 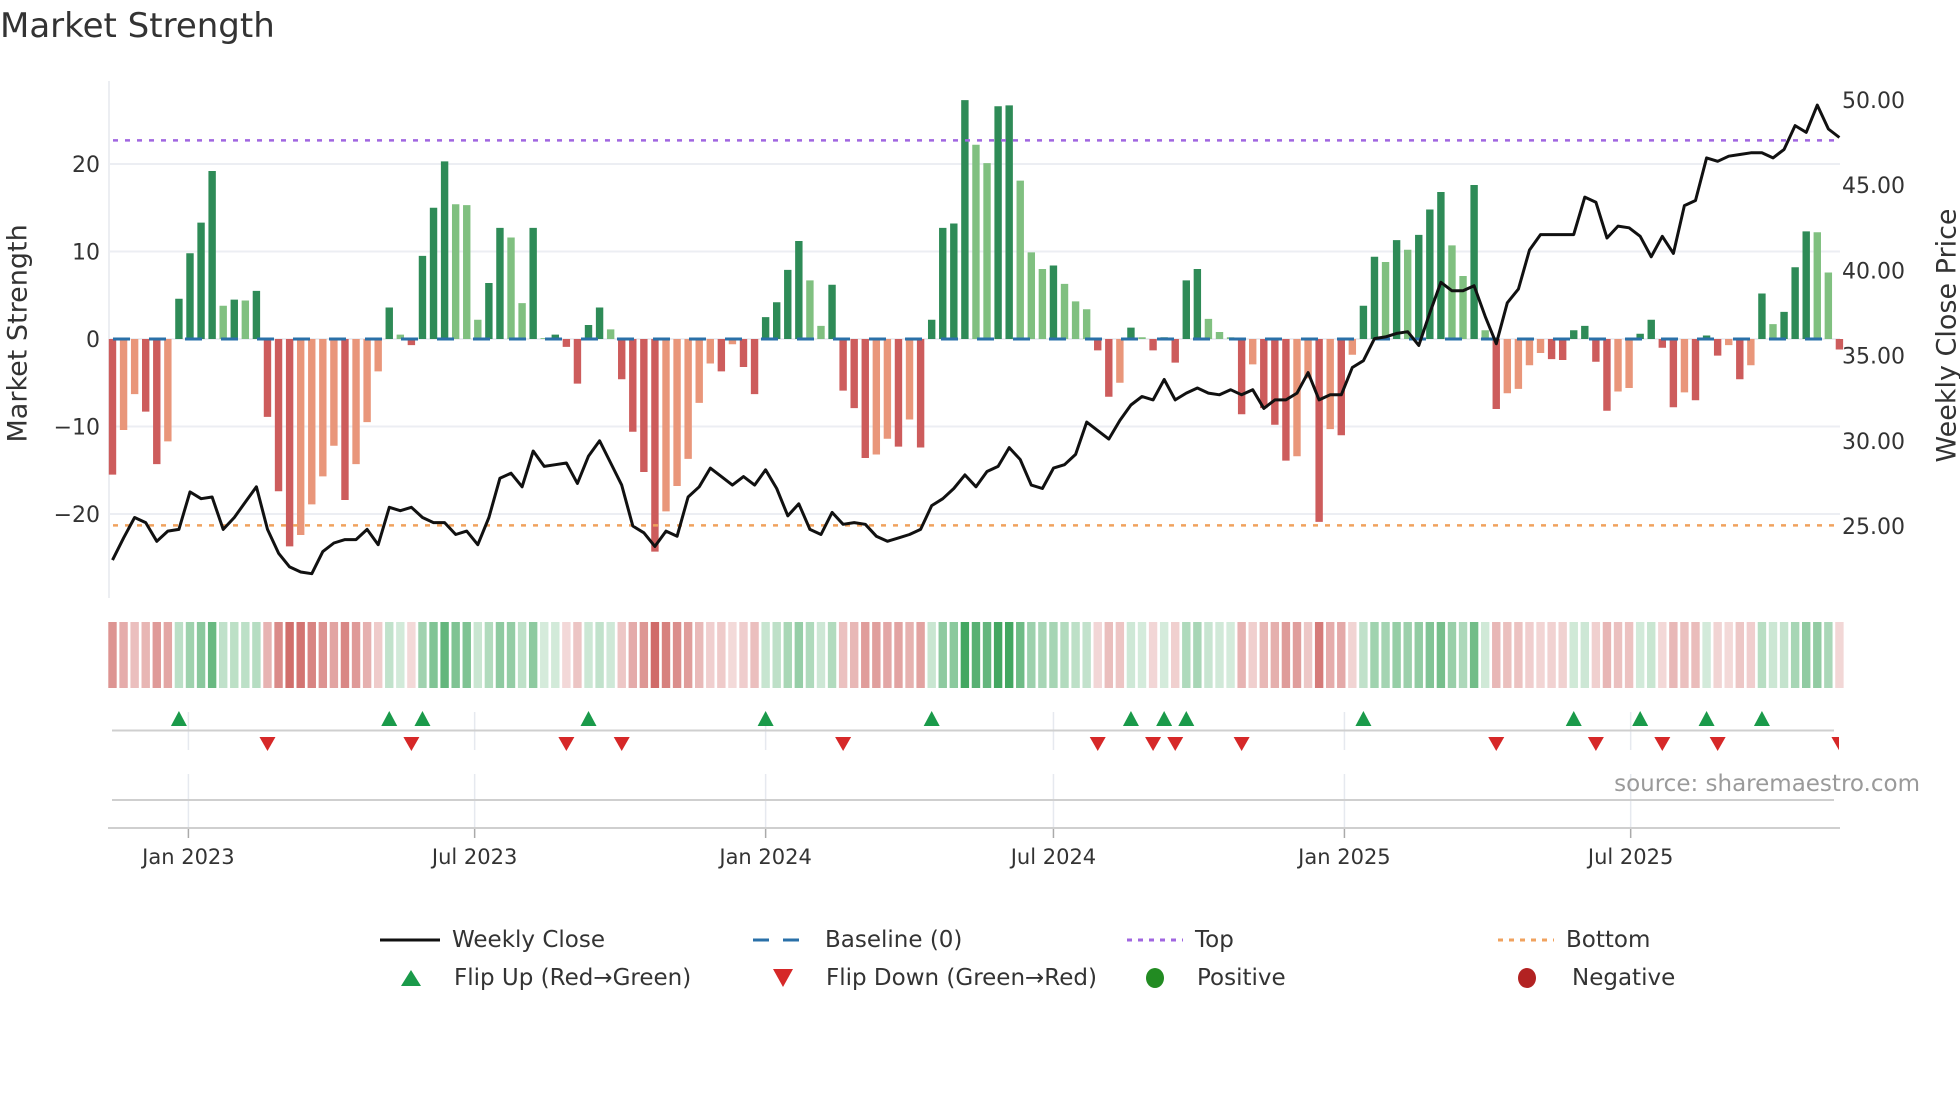 What do you see at coordinates (894, 940) in the screenshot?
I see `legend-label: Baseline (0)` at bounding box center [894, 940].